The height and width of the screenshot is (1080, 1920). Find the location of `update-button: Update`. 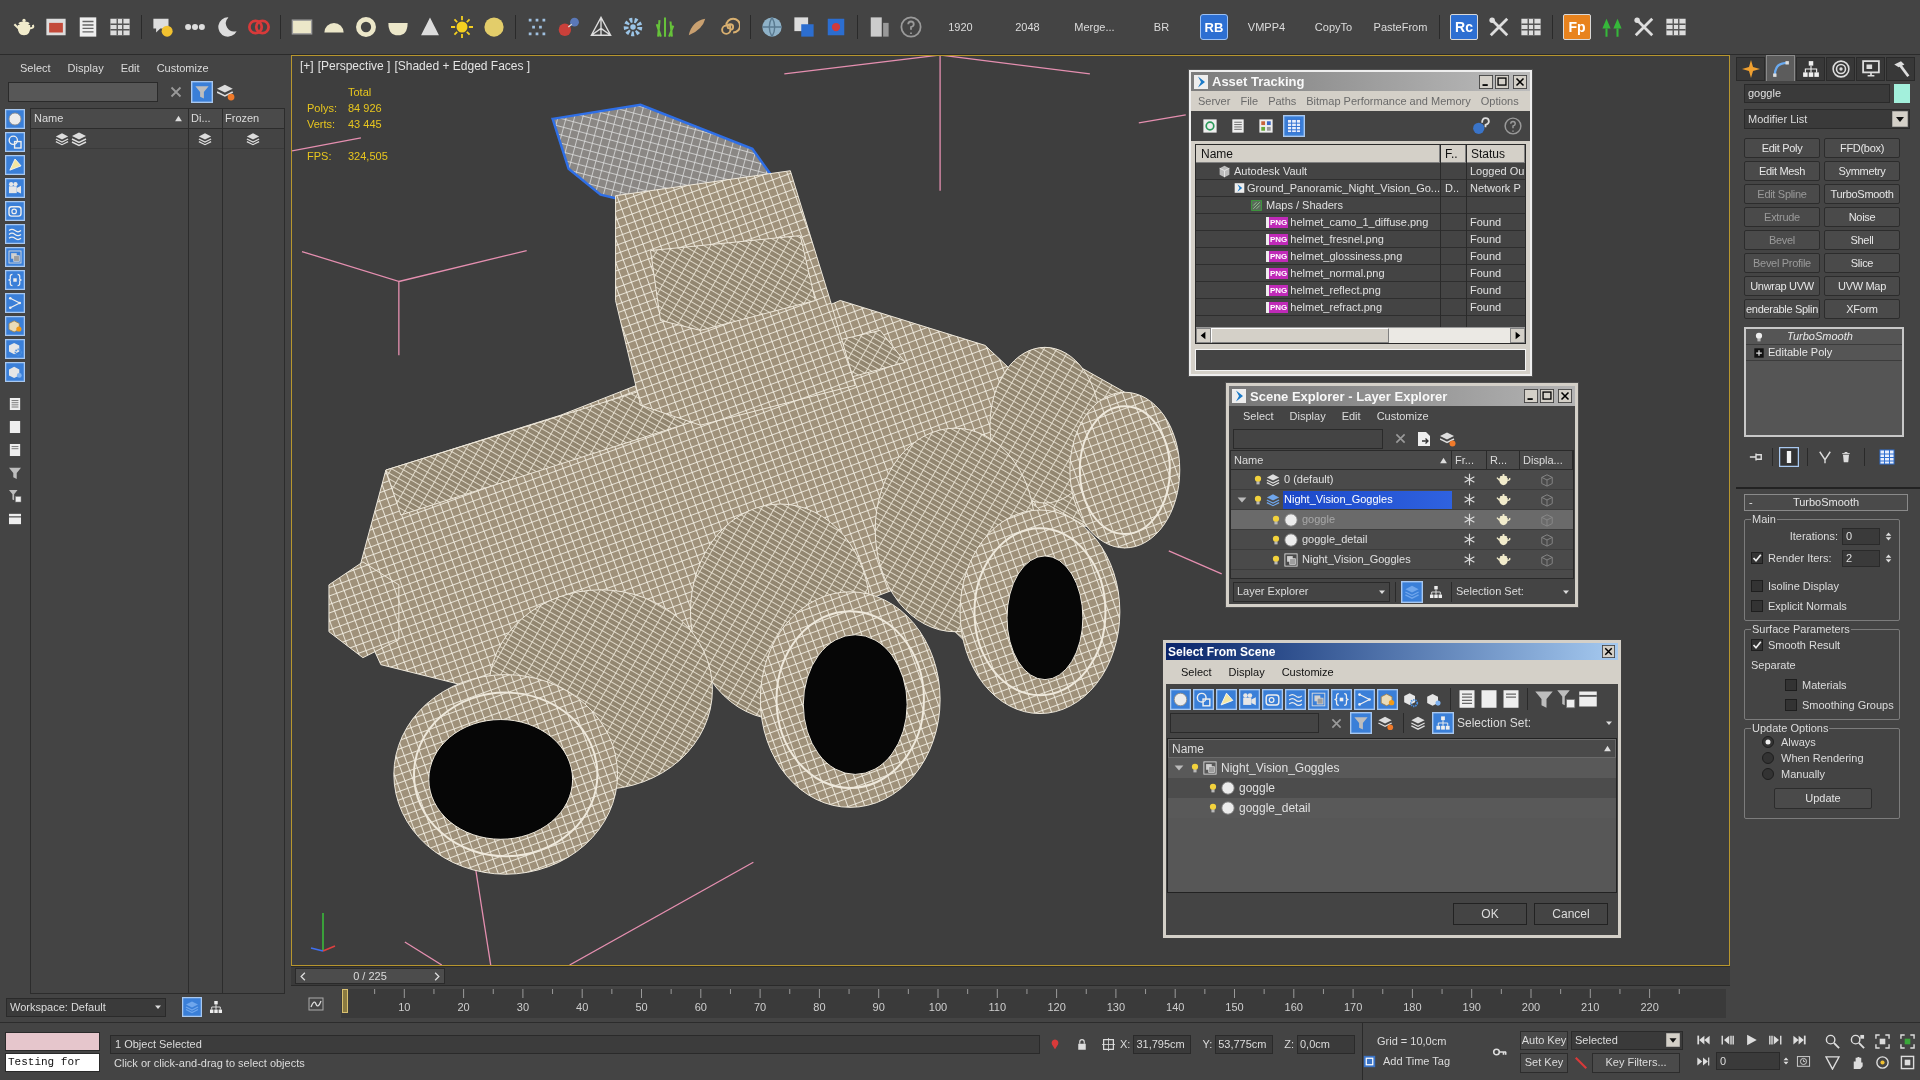

update-button: Update is located at coordinates (1823, 798).